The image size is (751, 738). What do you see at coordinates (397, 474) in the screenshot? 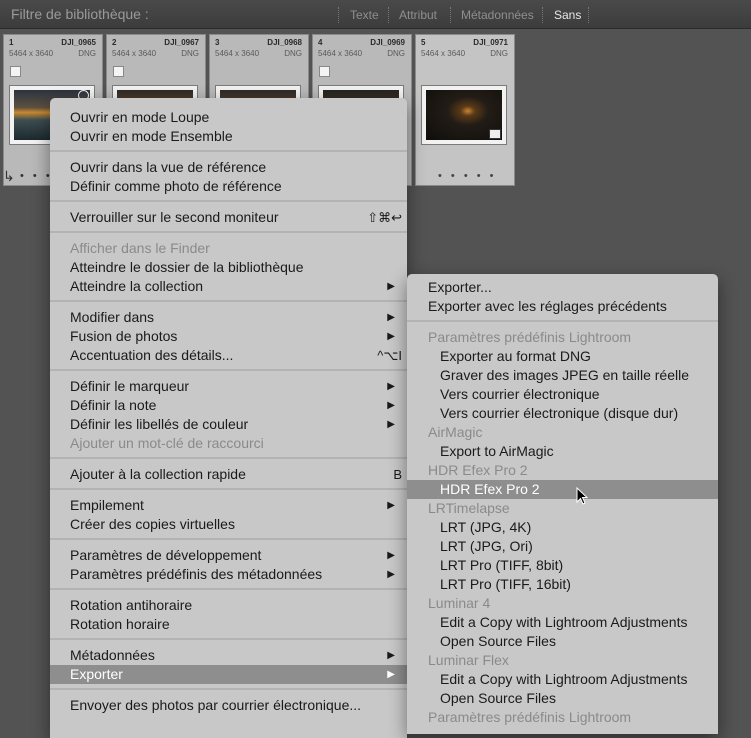
I see `shortcut-label: B` at bounding box center [397, 474].